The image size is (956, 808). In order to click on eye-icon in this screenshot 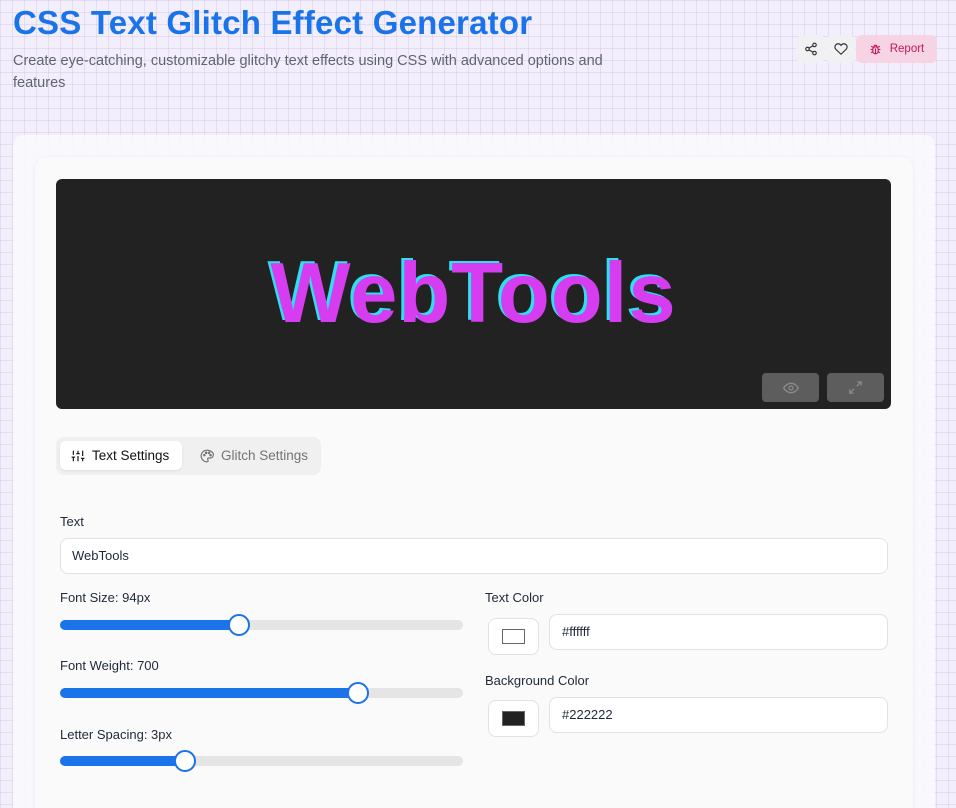, I will do `click(790, 387)`.